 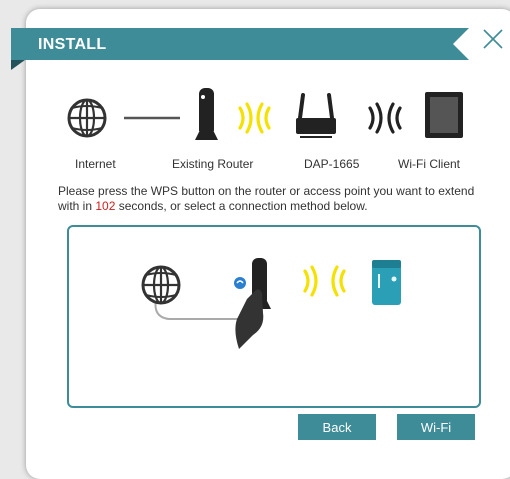 What do you see at coordinates (105, 206) in the screenshot?
I see `countdown-seconds: 102` at bounding box center [105, 206].